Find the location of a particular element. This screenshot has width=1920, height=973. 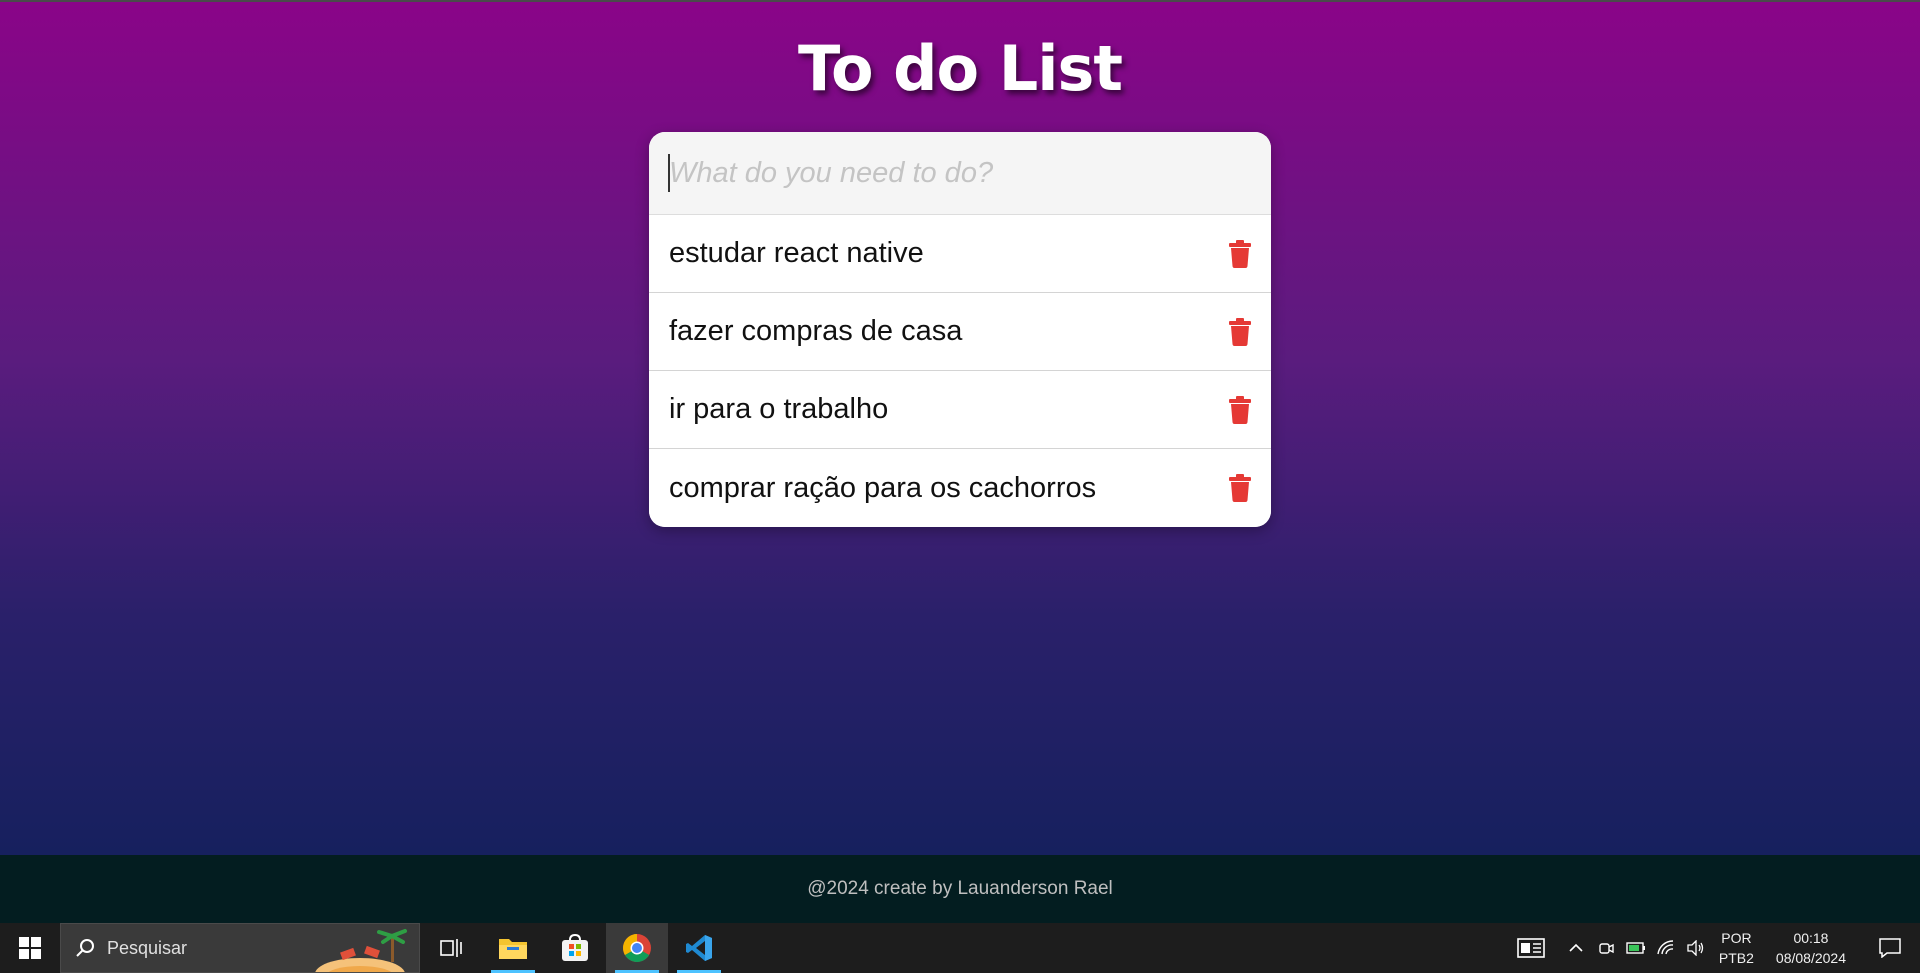

windows-logo-icon is located at coordinates (30, 948).